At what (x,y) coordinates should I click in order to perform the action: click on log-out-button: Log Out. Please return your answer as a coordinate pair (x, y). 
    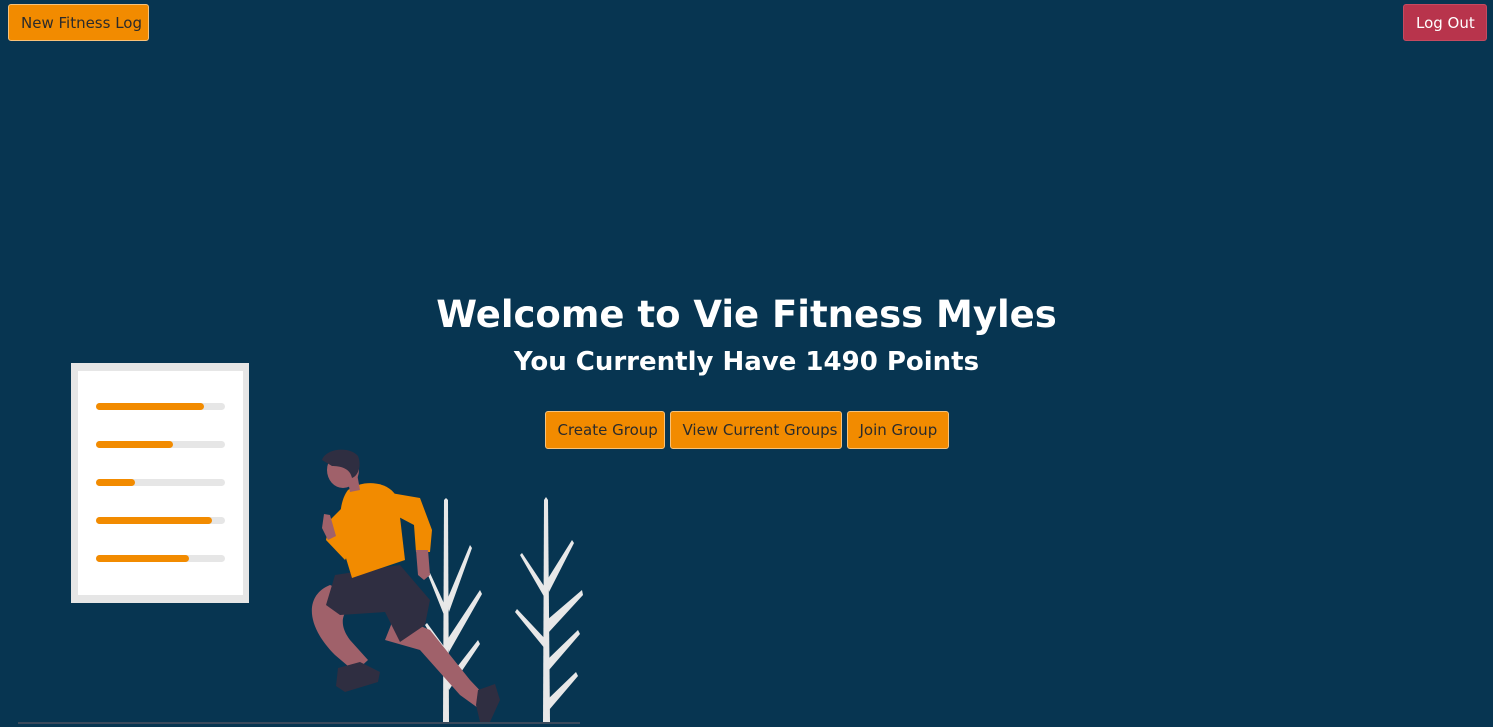
    Looking at the image, I should click on (1445, 22).